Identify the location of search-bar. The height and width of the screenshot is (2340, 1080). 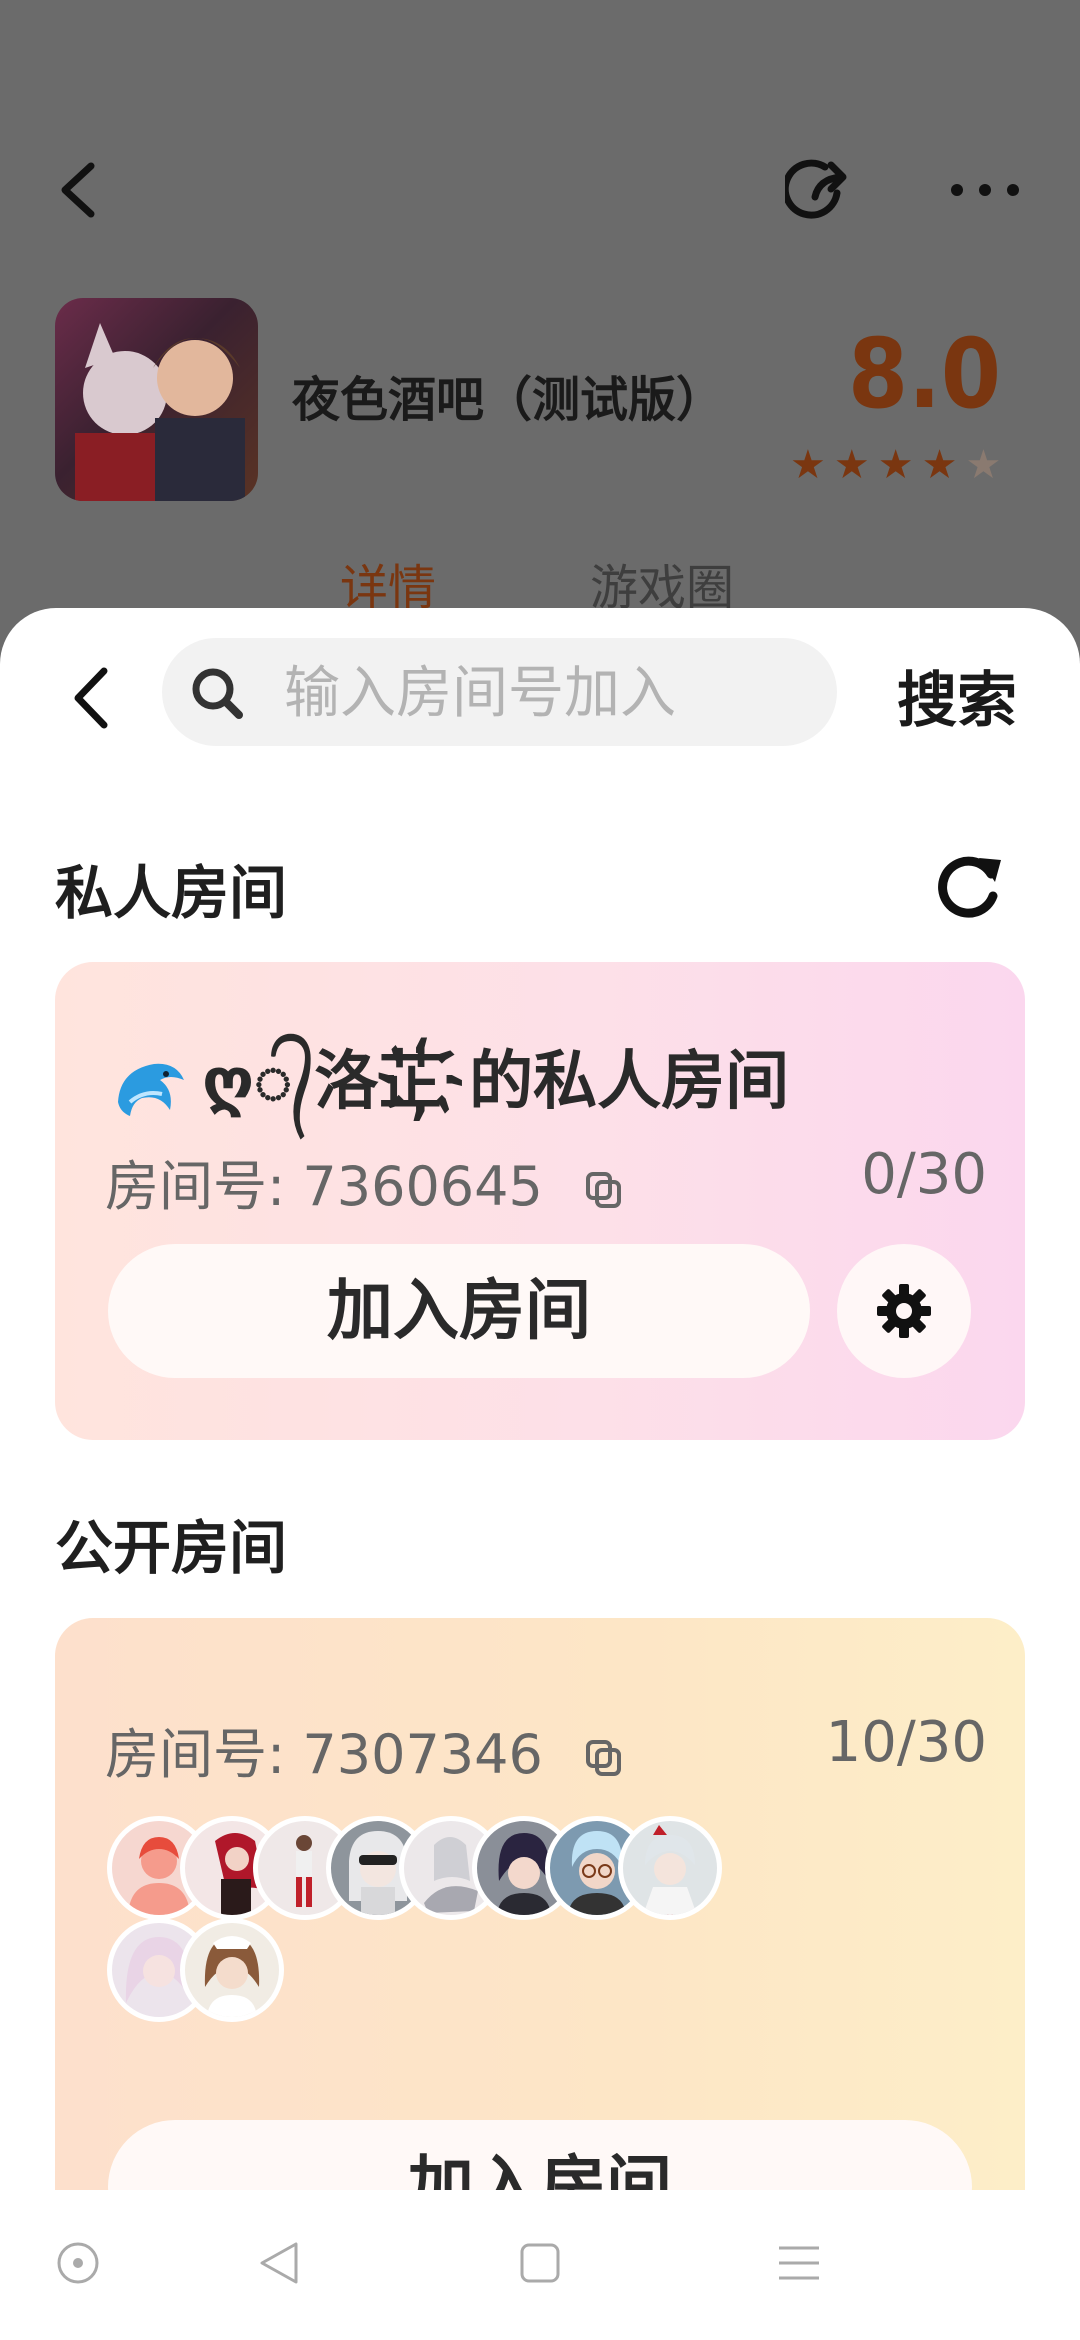
(499, 693).